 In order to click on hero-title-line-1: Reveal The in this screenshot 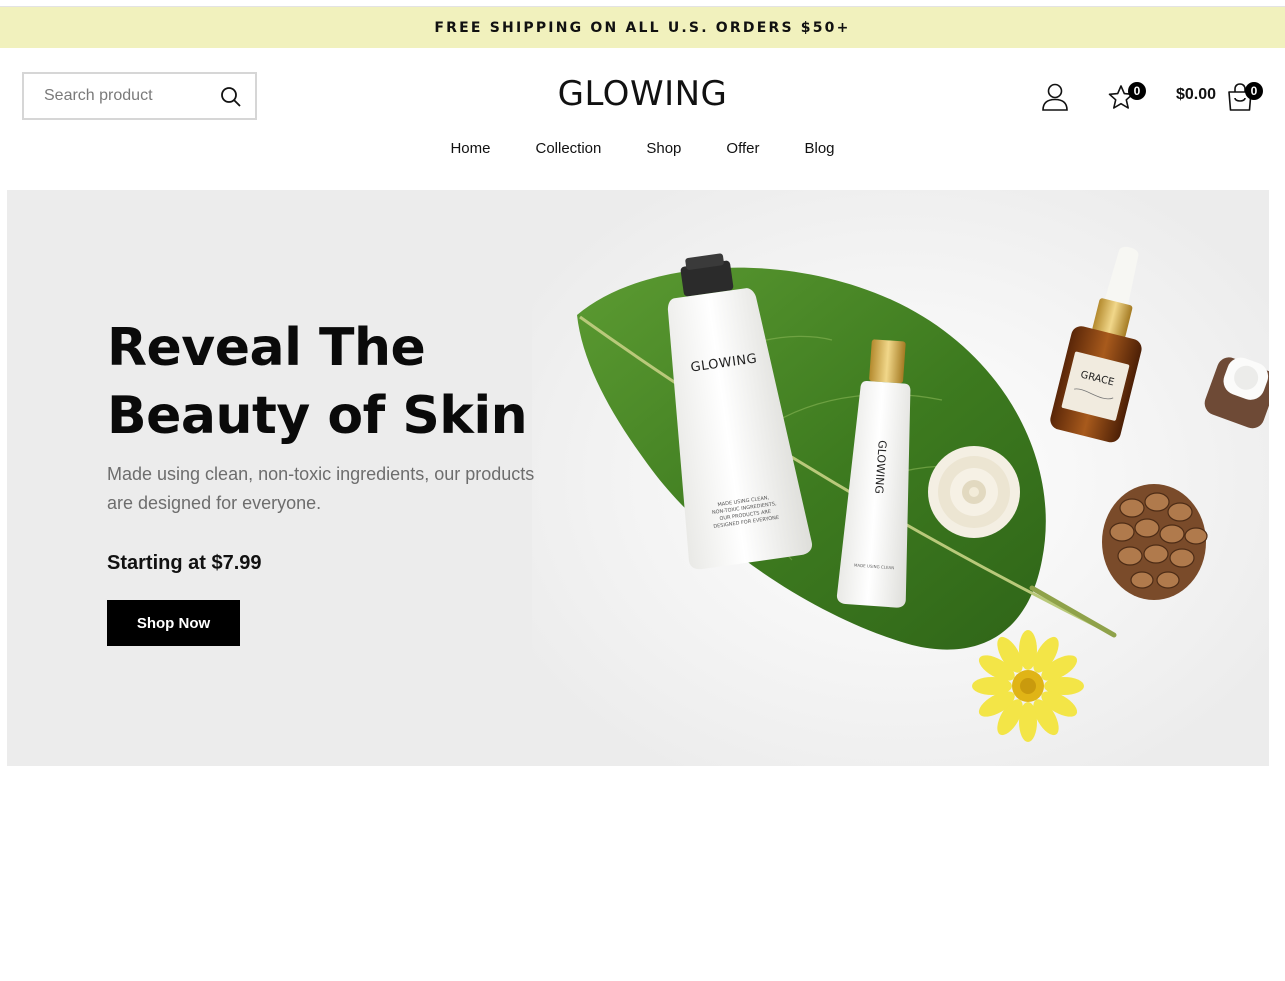, I will do `click(266, 348)`.